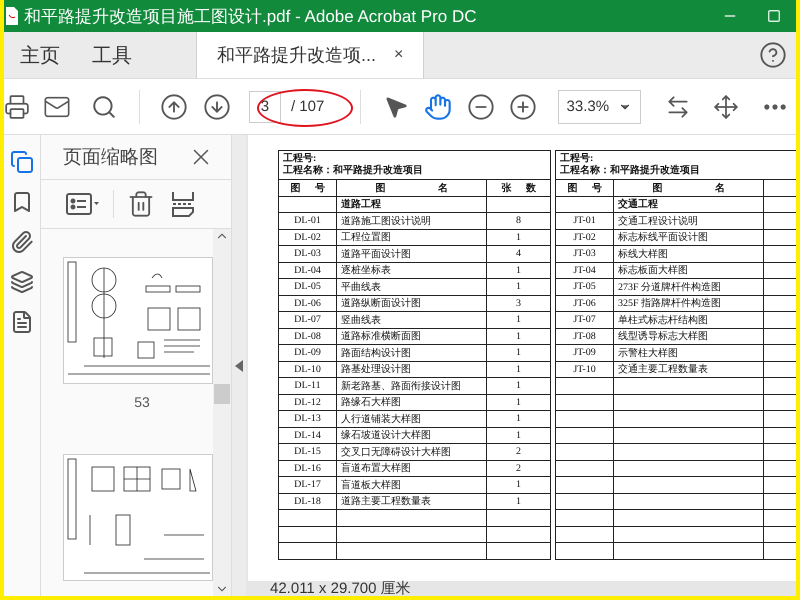  Describe the element at coordinates (689, 254) in the screenshot. I see `table-cell: 标线大样图` at that location.